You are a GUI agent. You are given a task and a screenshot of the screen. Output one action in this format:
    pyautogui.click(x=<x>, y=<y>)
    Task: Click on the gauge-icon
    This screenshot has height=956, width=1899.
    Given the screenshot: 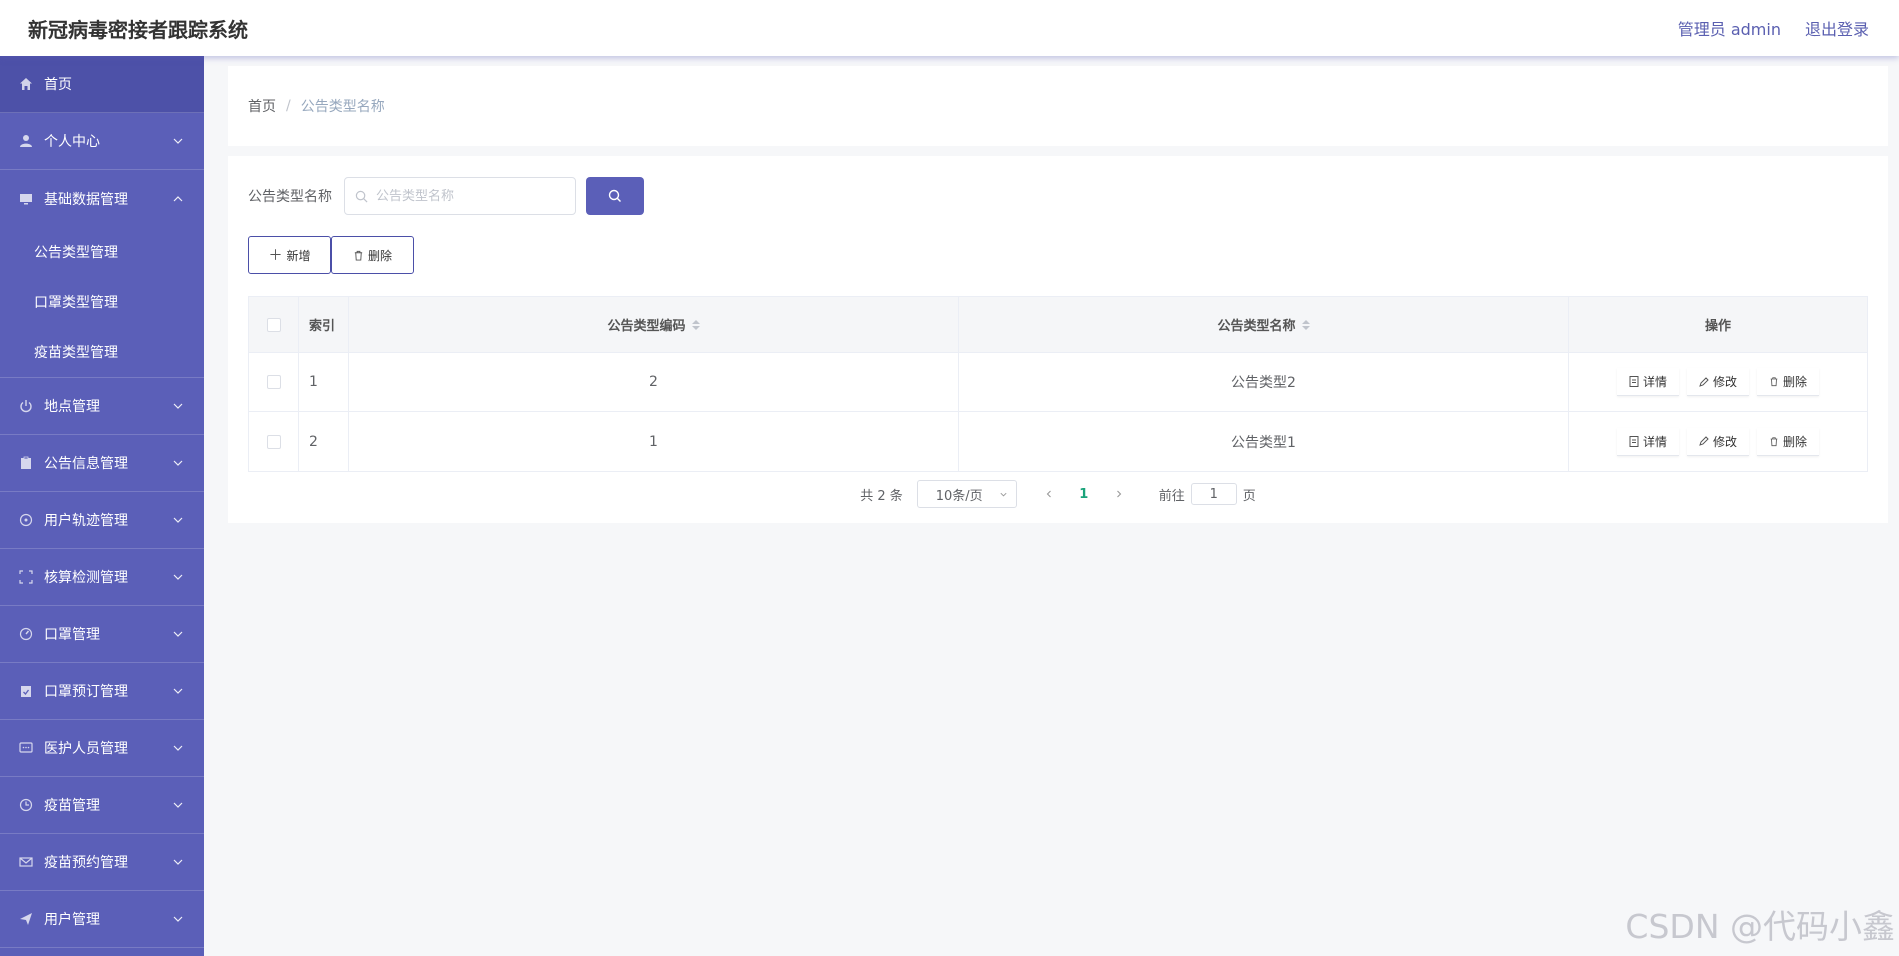 What is the action you would take?
    pyautogui.click(x=26, y=634)
    